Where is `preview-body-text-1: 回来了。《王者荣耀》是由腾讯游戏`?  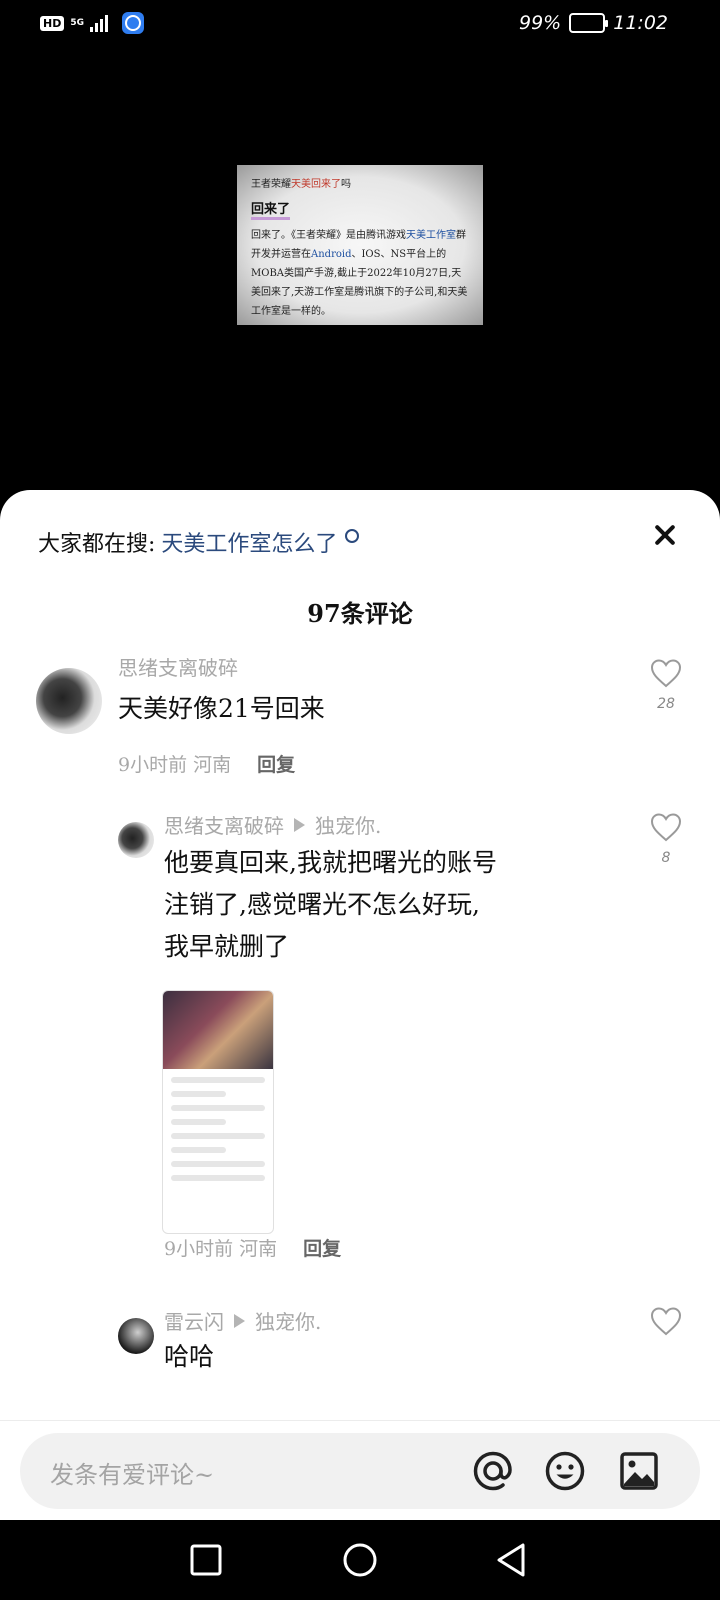 preview-body-text-1: 回来了。《王者荣耀》是由腾讯游戏 is located at coordinates (328, 235).